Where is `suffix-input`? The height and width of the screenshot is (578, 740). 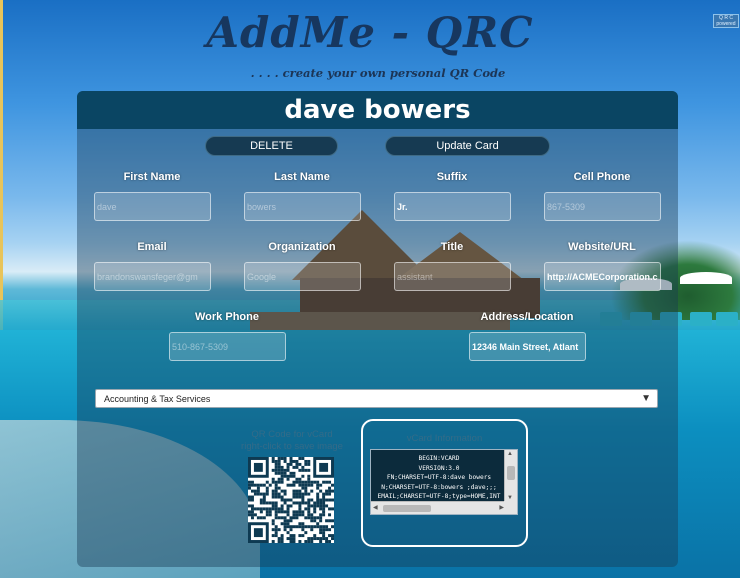 suffix-input is located at coordinates (452, 206).